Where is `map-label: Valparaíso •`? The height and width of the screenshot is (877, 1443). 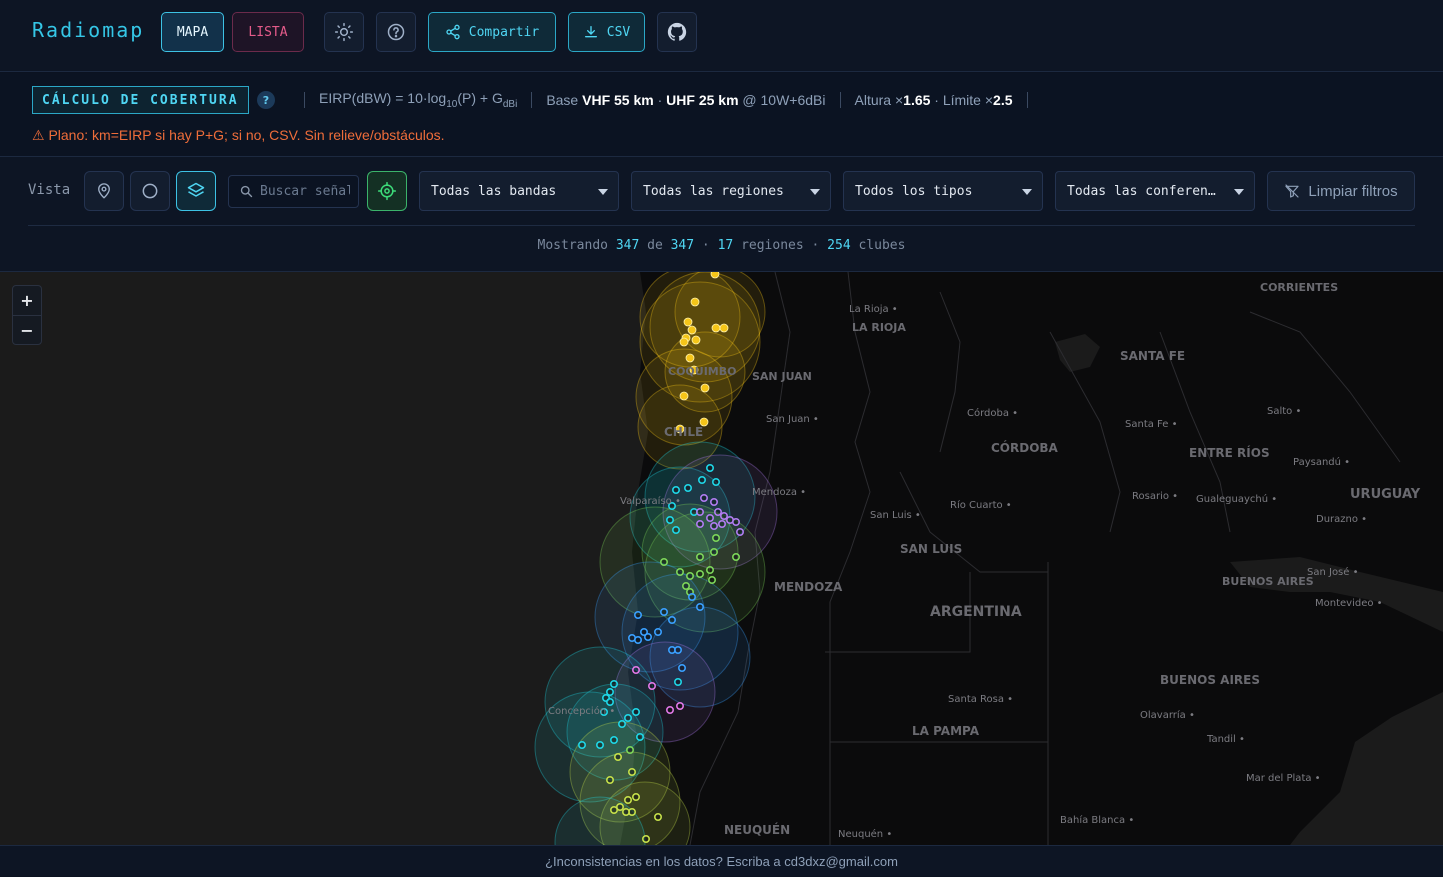 map-label: Valparaíso • is located at coordinates (650, 501).